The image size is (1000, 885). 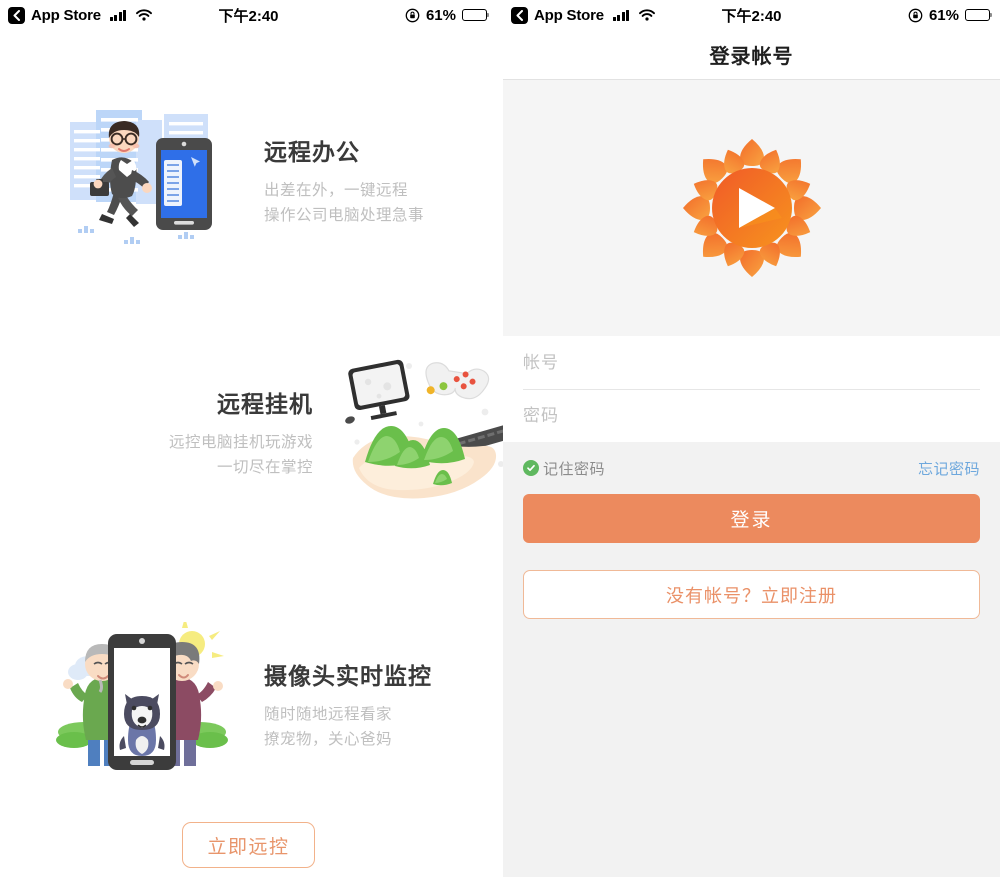 I want to click on navigation-bar: 登录帐号, so click(x=751, y=55).